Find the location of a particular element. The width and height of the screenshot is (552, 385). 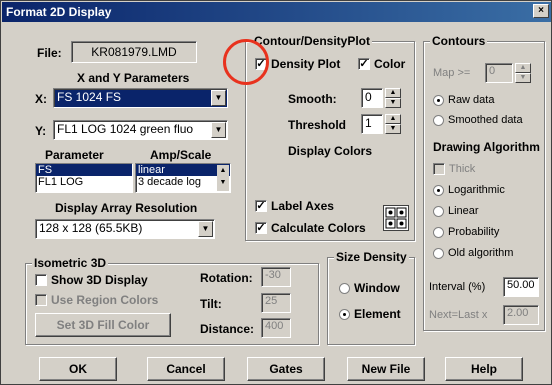

parameter-column-header: Parameter is located at coordinates (74, 155).